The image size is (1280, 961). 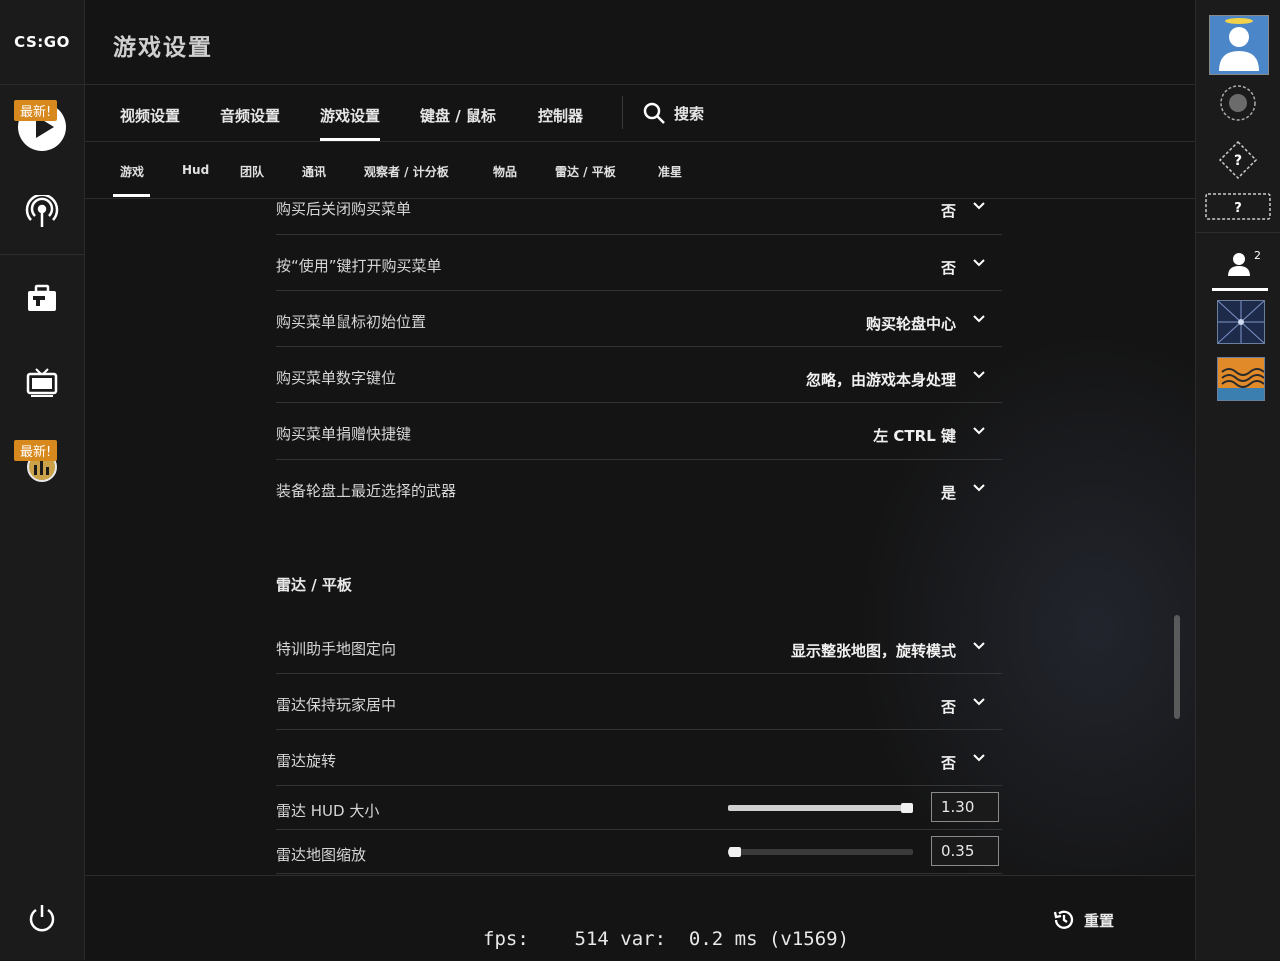 I want to click on sidebar-divider, so click(x=42, y=254).